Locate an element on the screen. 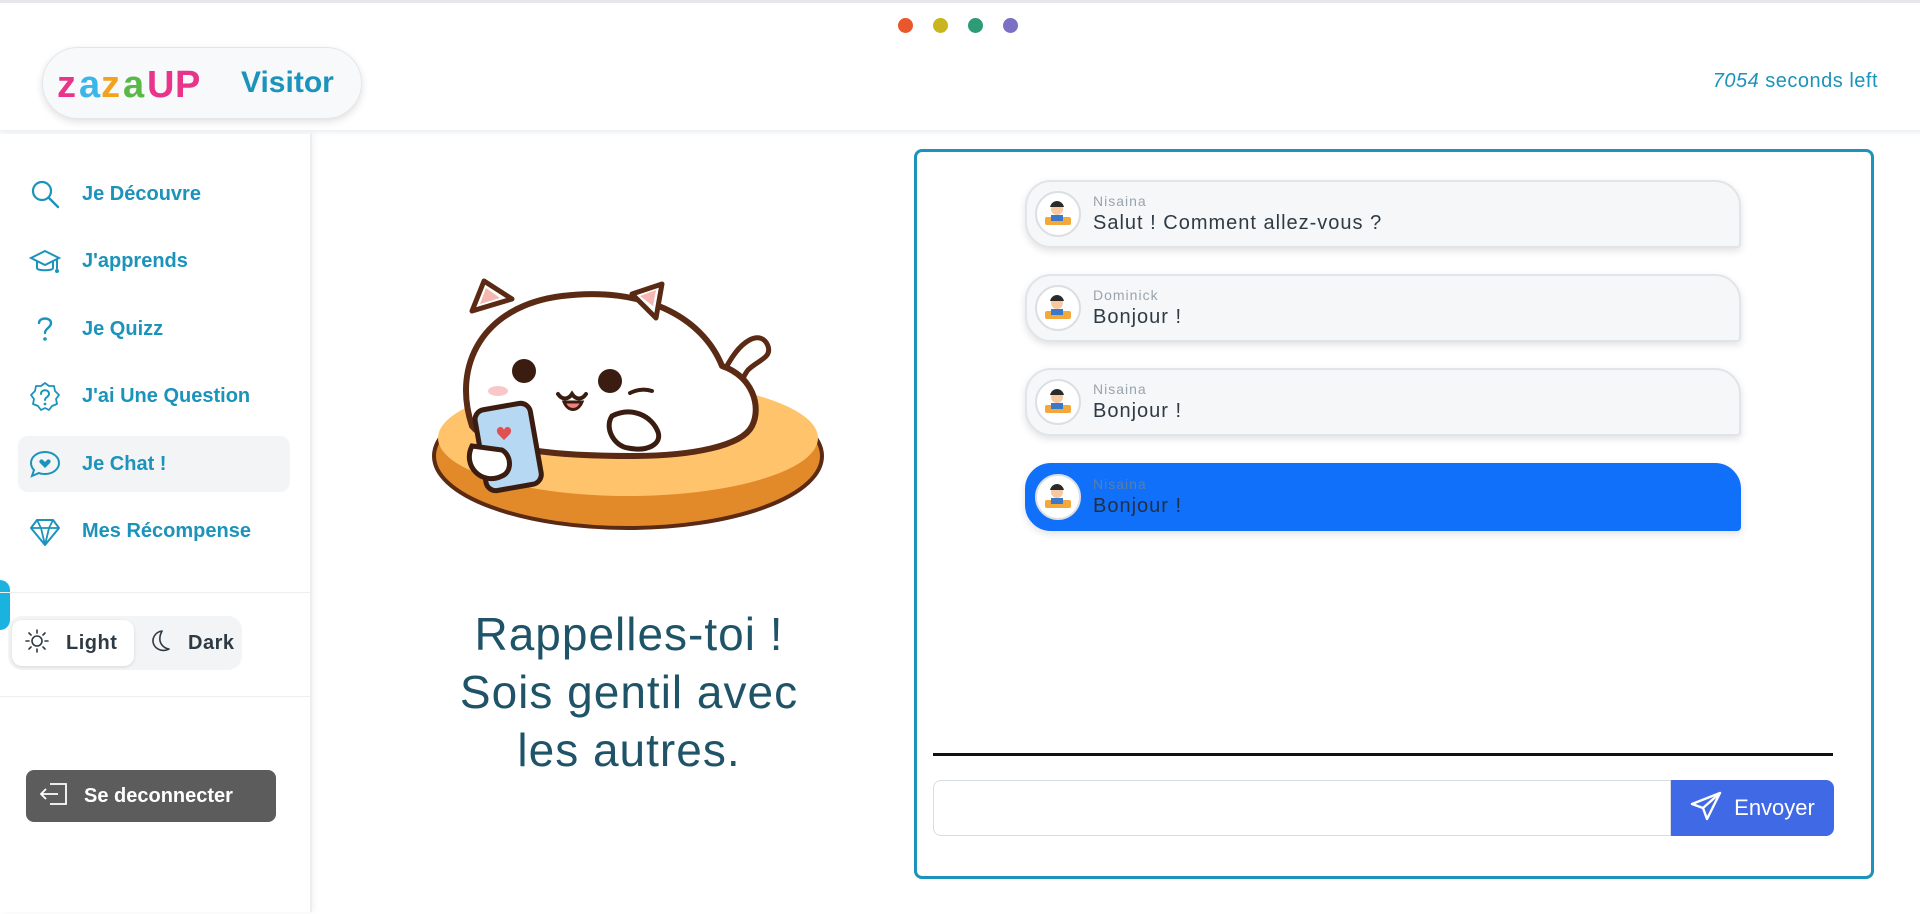 This screenshot has width=1920, height=914. theme-dark-label: Dark is located at coordinates (211, 642).